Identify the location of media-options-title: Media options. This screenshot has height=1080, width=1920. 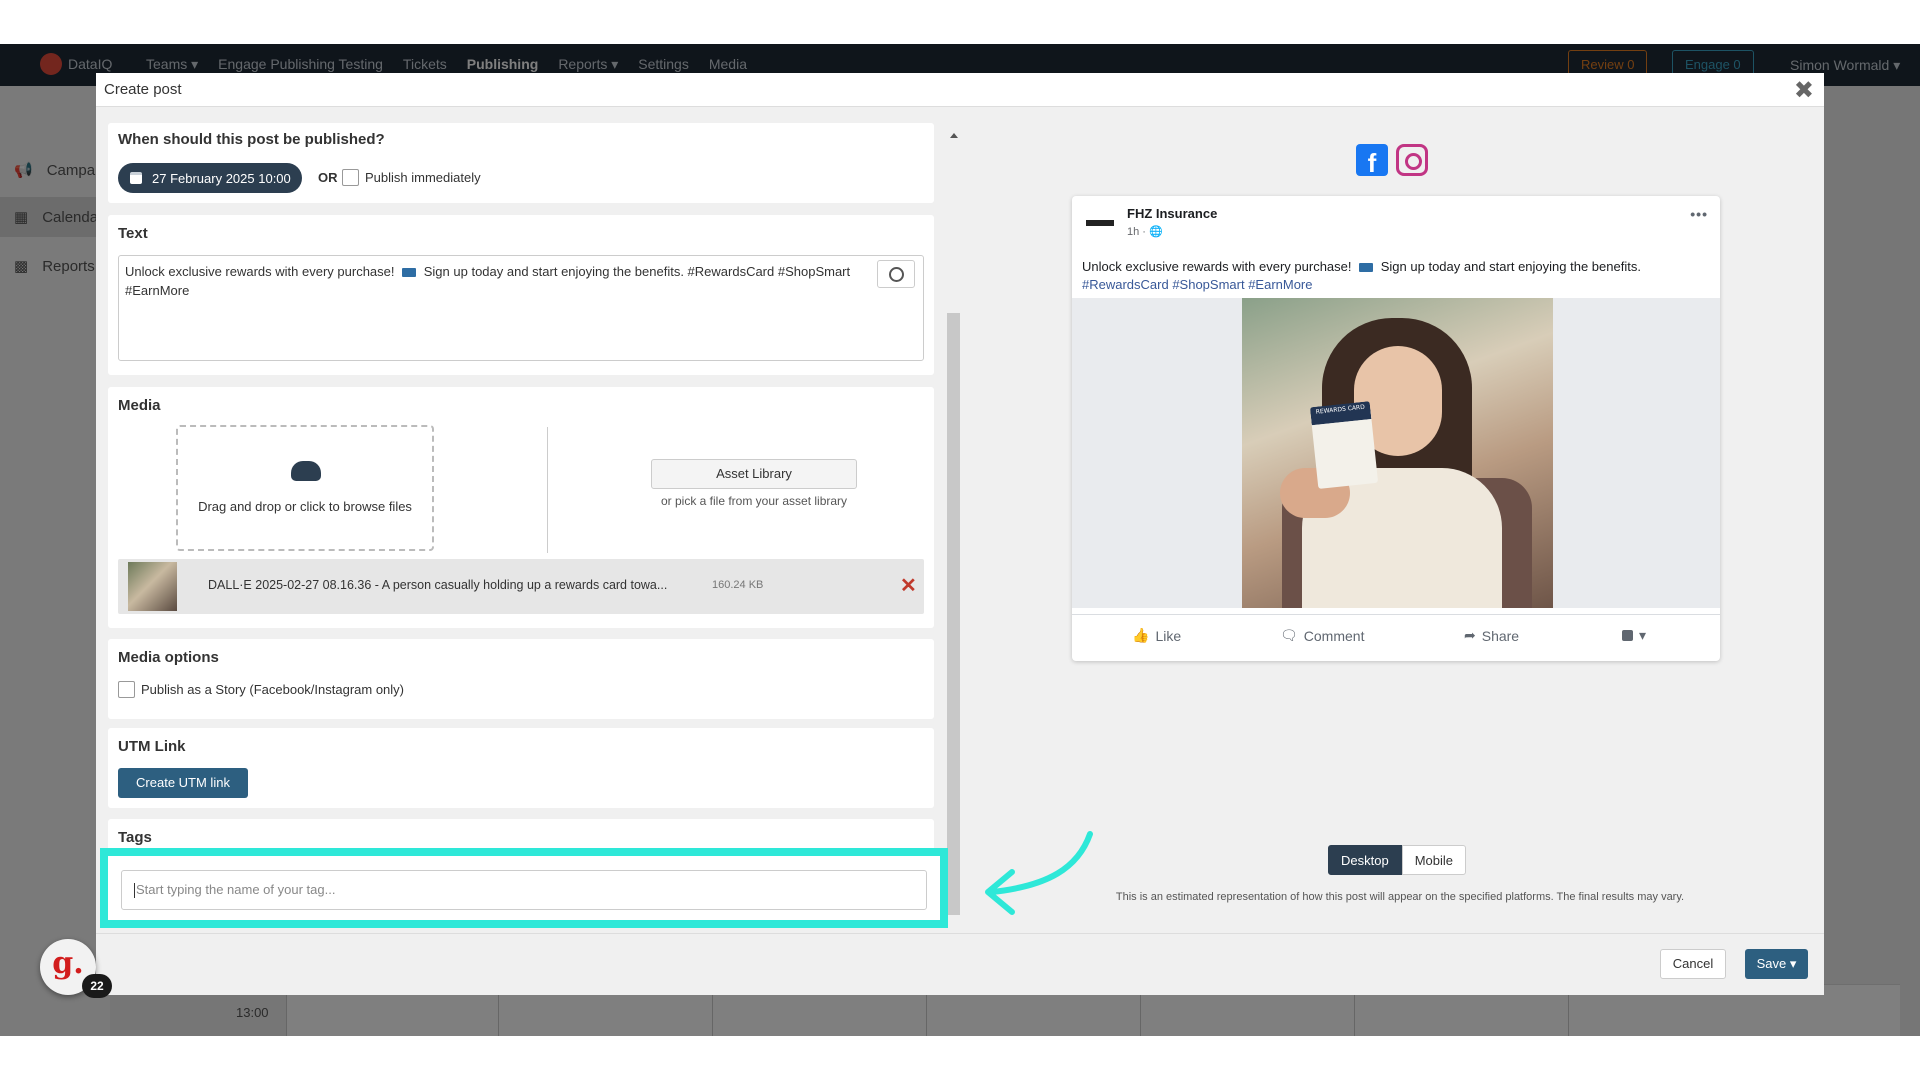
(168, 657).